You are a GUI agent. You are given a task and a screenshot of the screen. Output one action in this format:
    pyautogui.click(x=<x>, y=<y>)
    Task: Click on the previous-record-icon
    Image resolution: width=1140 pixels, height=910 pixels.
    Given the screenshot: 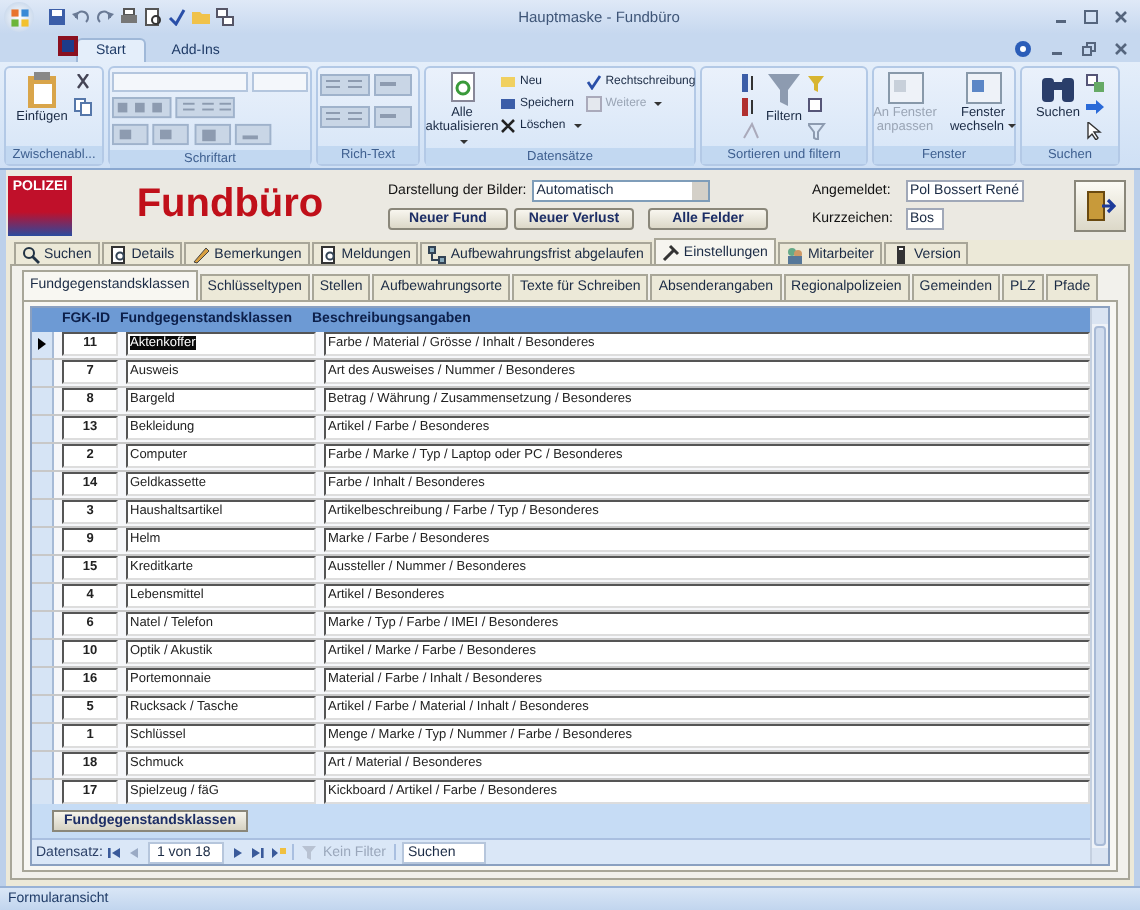 What is the action you would take?
    pyautogui.click(x=135, y=852)
    